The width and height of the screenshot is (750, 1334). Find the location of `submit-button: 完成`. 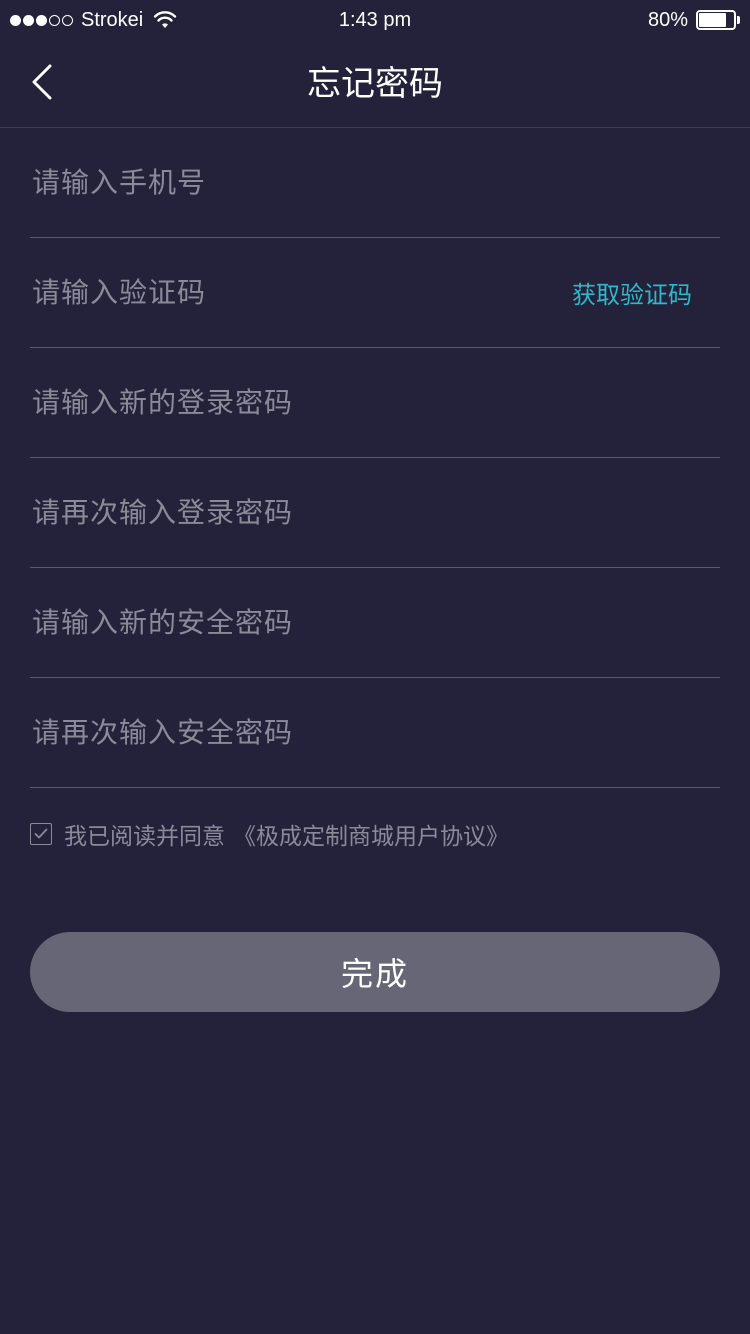

submit-button: 完成 is located at coordinates (375, 972).